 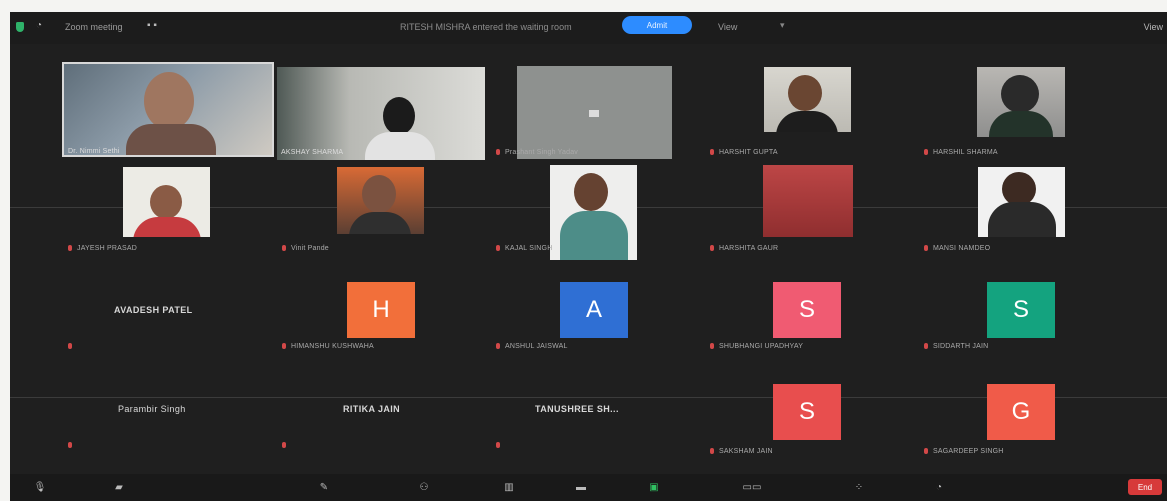 I want to click on breakout-rooms-icon: ⁘, so click(x=859, y=487).